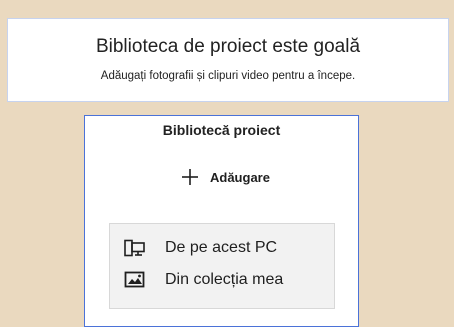  What do you see at coordinates (240, 177) in the screenshot?
I see `add-media-label: Adăugare` at bounding box center [240, 177].